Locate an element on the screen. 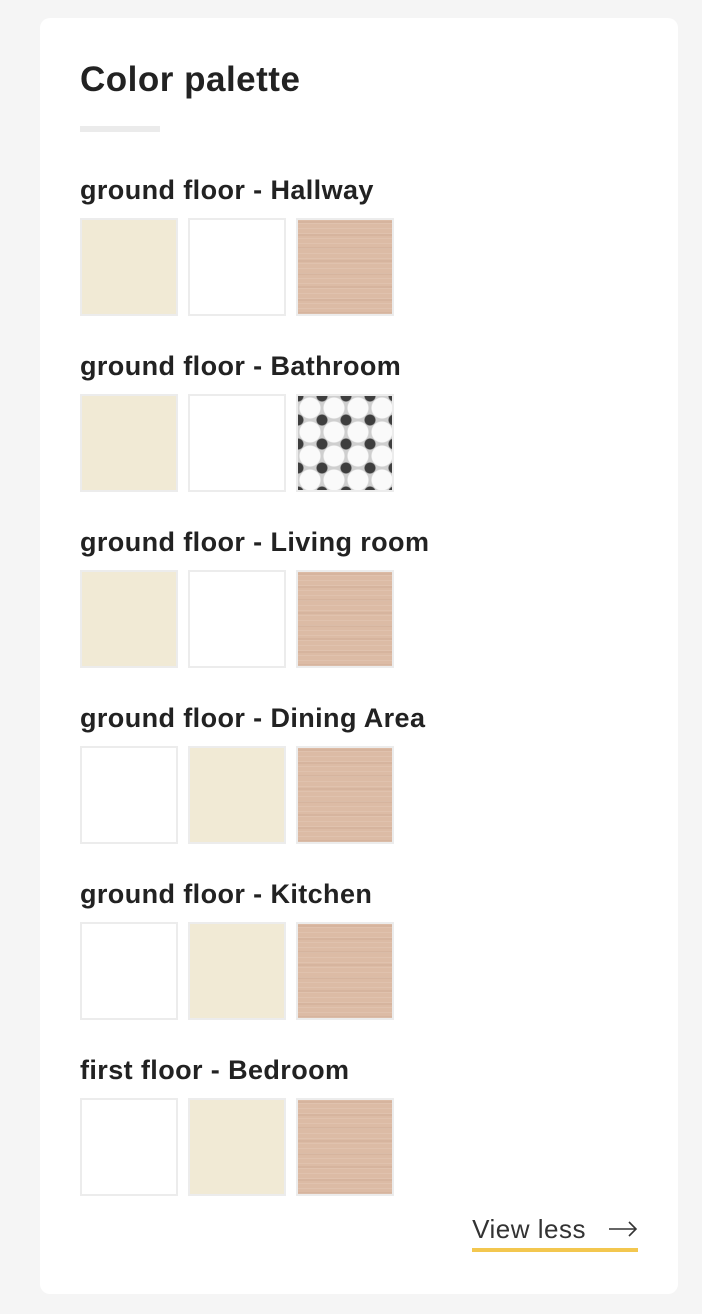  room-name: ground floor - Living room is located at coordinates (255, 542).